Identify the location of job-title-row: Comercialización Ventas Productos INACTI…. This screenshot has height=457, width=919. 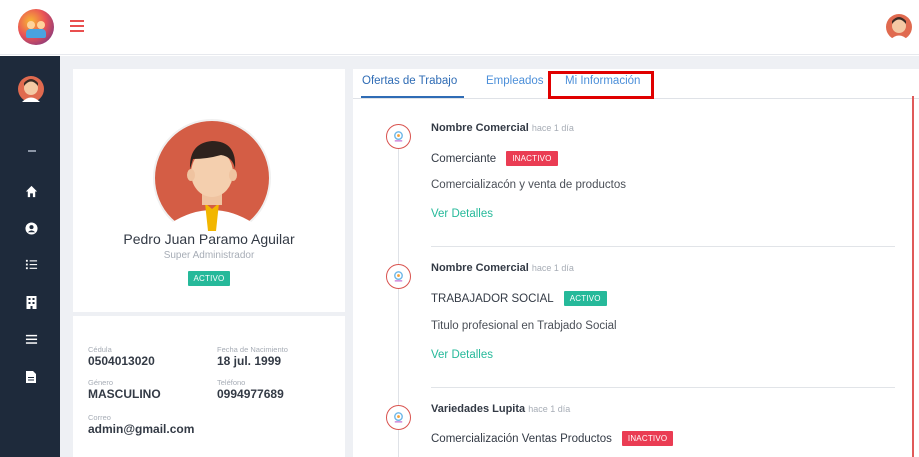
(552, 438).